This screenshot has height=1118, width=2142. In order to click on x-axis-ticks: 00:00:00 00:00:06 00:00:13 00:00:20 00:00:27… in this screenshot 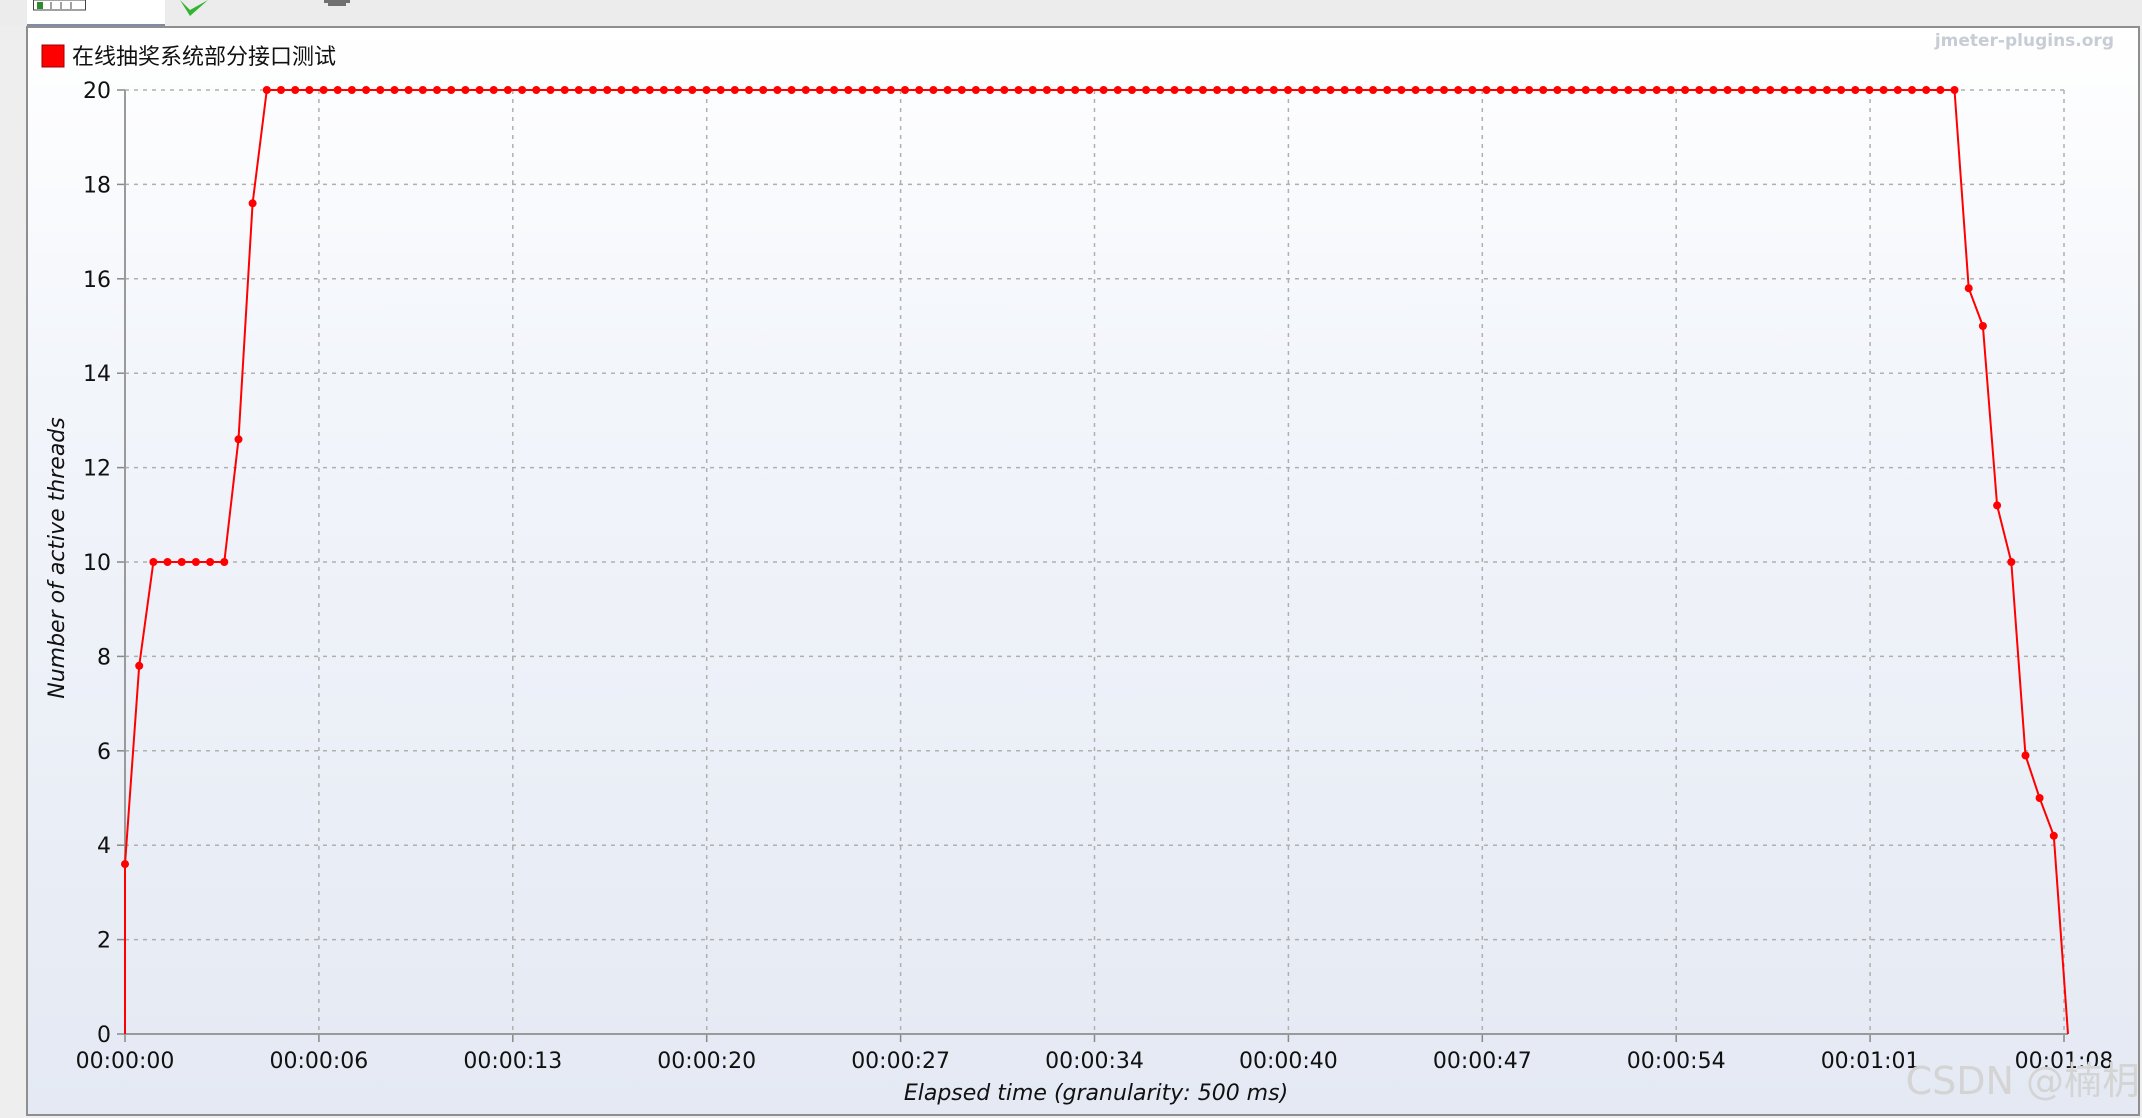, I will do `click(1094, 1054)`.